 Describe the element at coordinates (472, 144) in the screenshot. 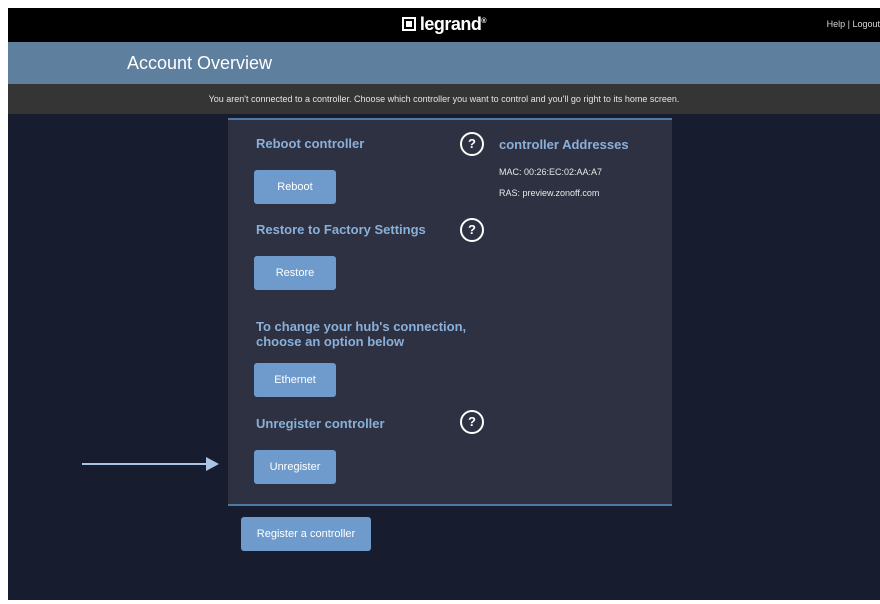

I see `reboot-help-icon: ?` at that location.